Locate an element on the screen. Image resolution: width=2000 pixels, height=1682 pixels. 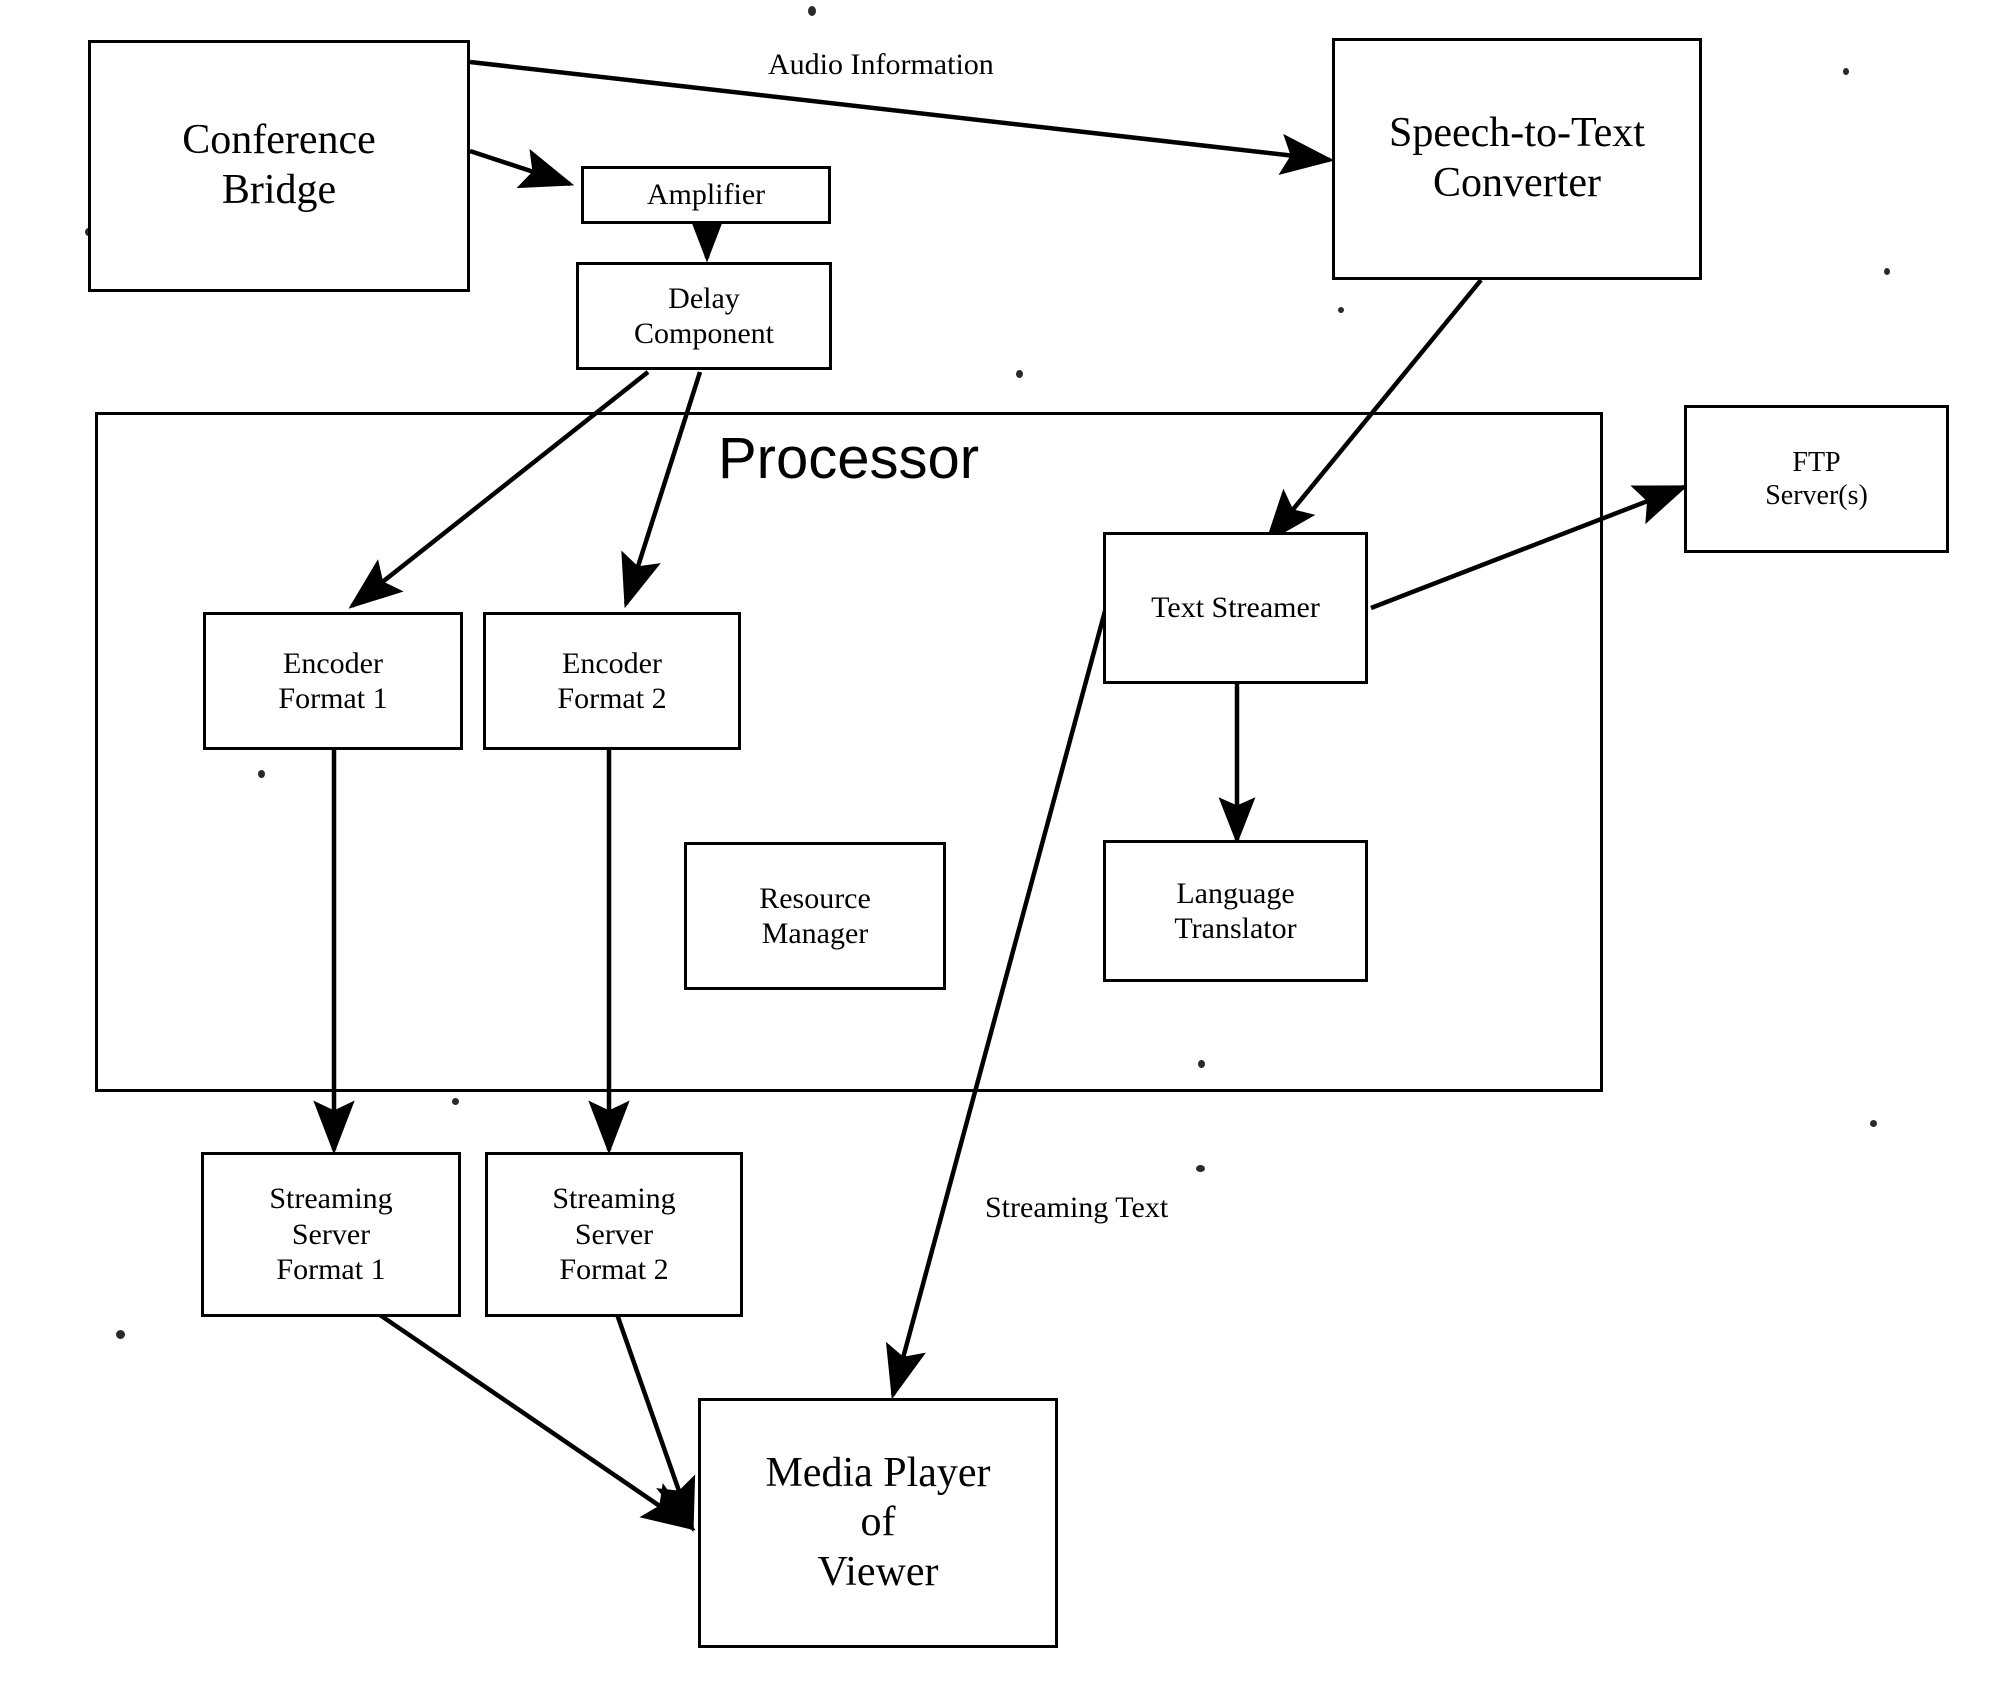
media-player-line-2: of is located at coordinates (878, 1522).